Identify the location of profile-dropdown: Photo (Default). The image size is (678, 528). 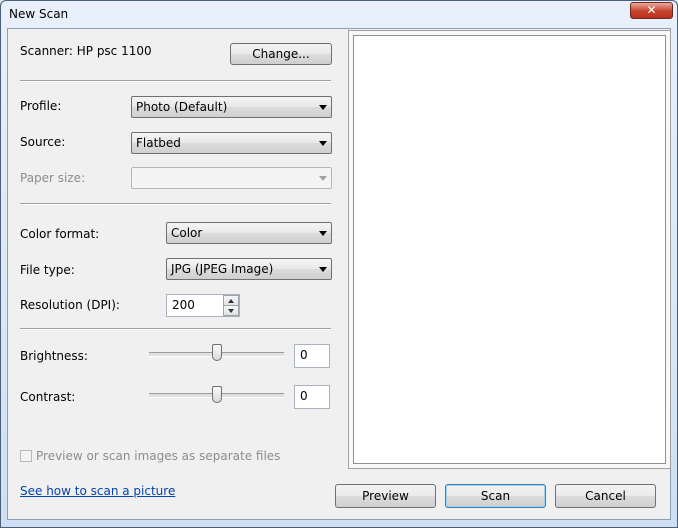
(231, 107).